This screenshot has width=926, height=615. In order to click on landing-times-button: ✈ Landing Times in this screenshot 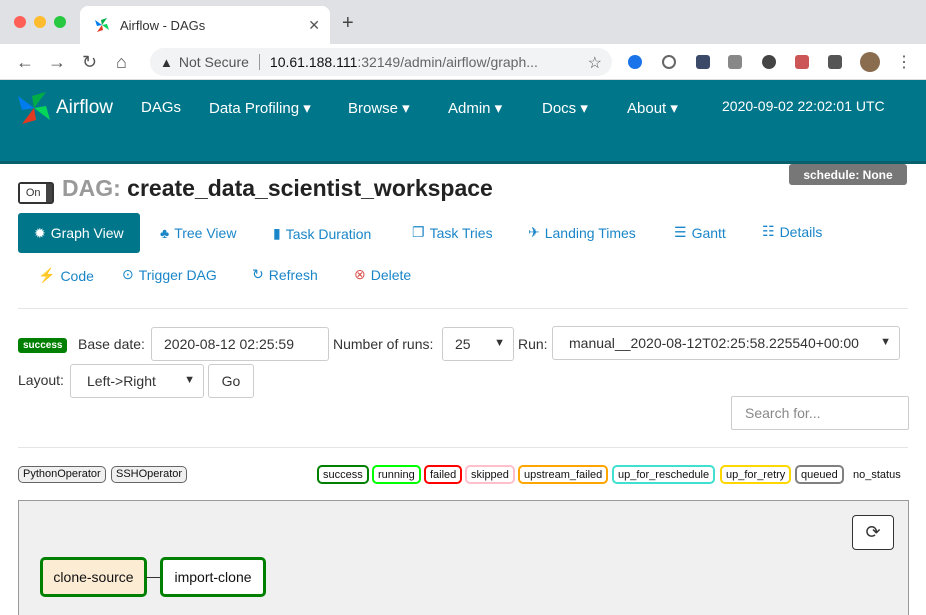, I will do `click(582, 232)`.